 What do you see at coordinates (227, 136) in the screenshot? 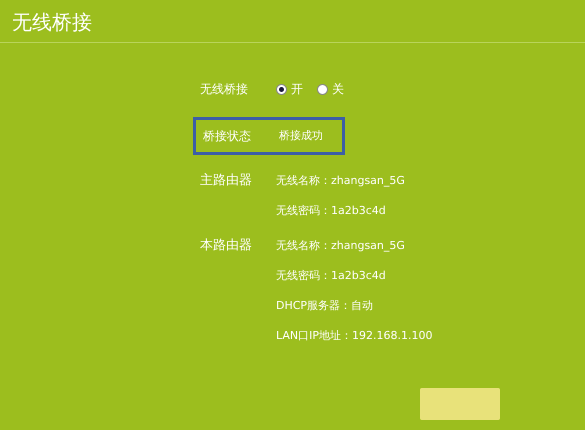
I see `status-label: 桥接状态` at bounding box center [227, 136].